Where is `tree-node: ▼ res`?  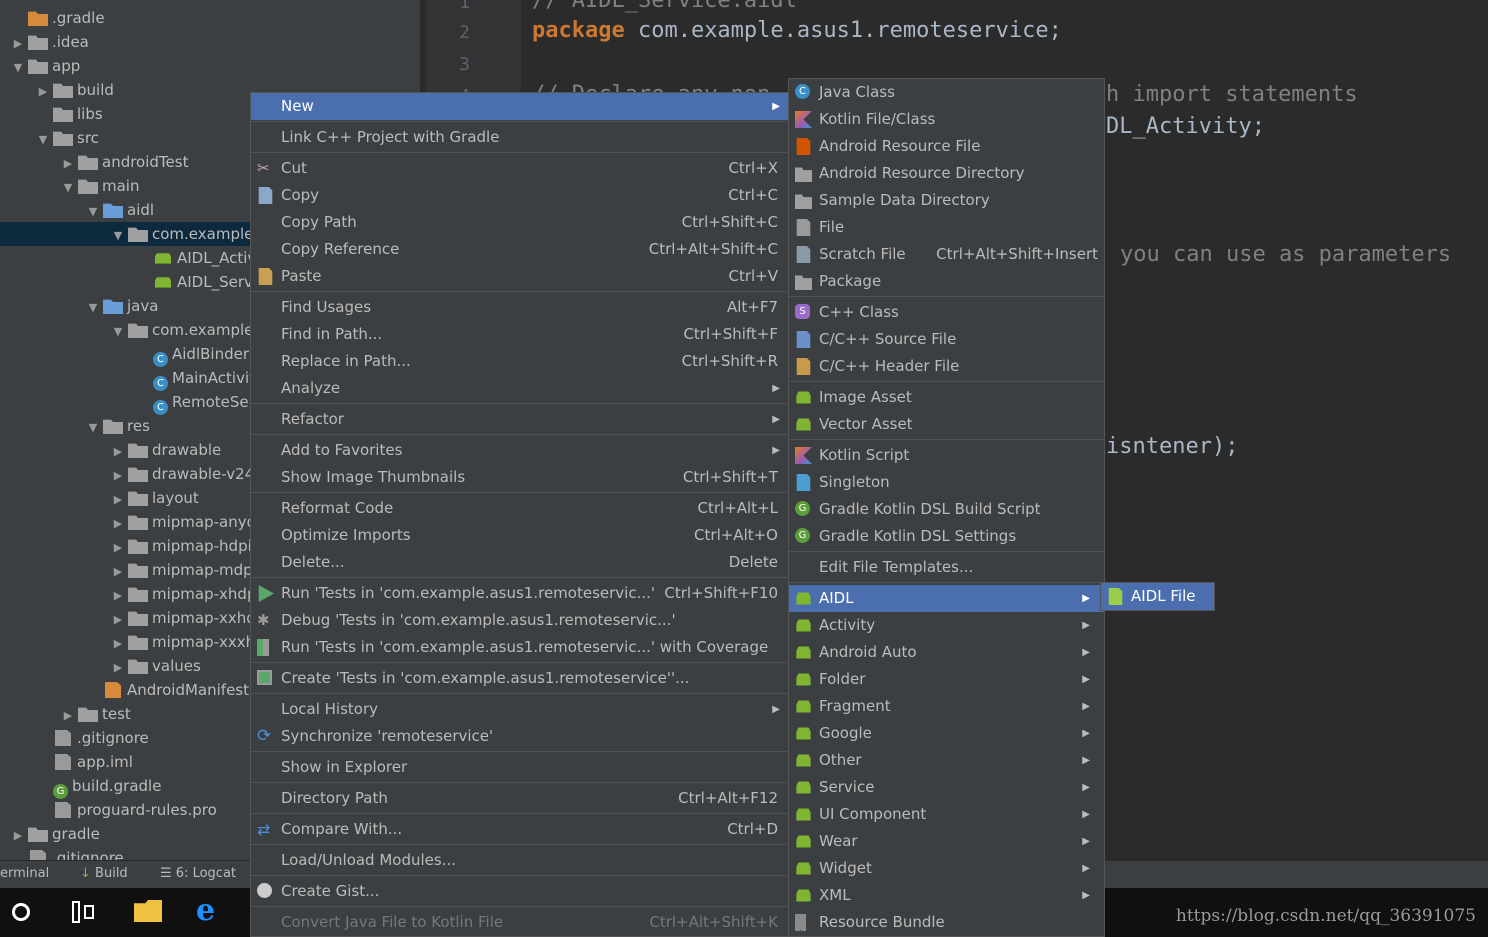 tree-node: ▼ res is located at coordinates (116, 426).